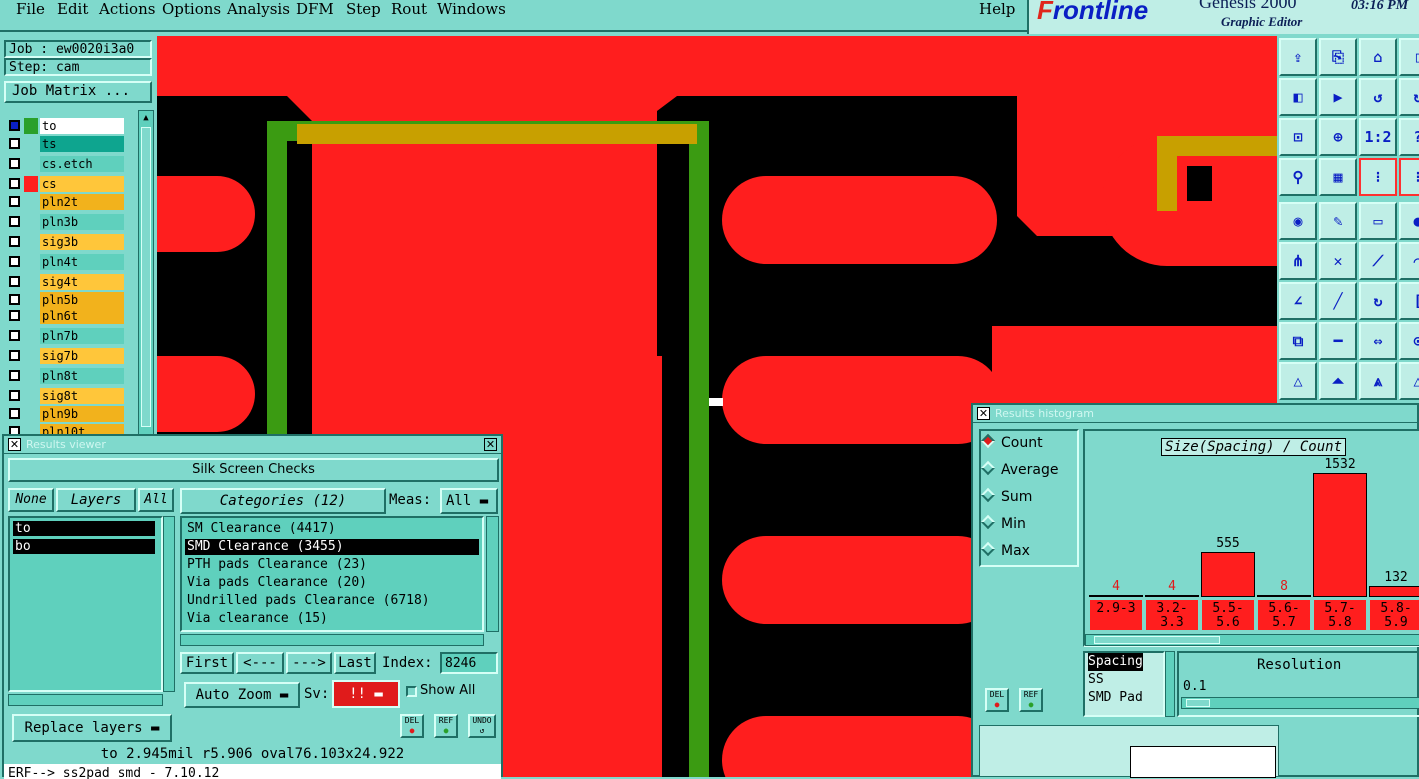  I want to click on category-item: SMD Clearance (3455), so click(332, 547).